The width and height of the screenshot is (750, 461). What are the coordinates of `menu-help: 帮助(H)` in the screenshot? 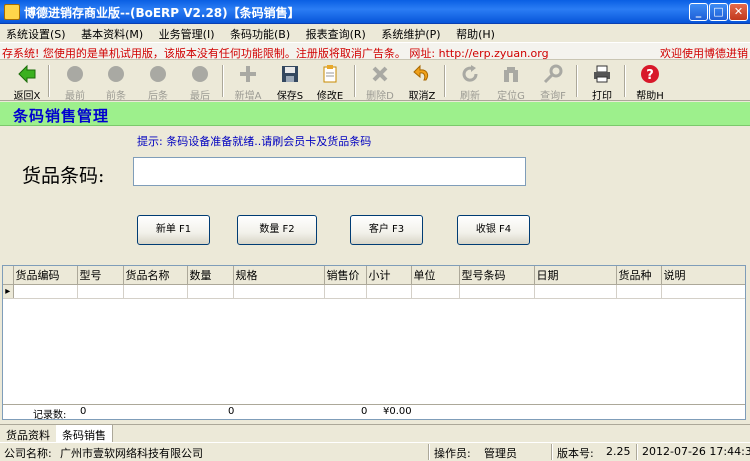 It's located at (475, 33).